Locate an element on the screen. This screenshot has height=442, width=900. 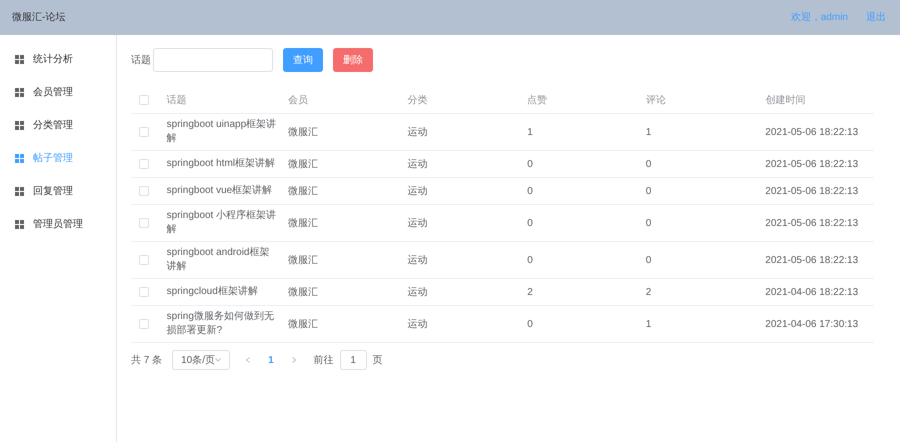
page-input: 1 is located at coordinates (353, 360).